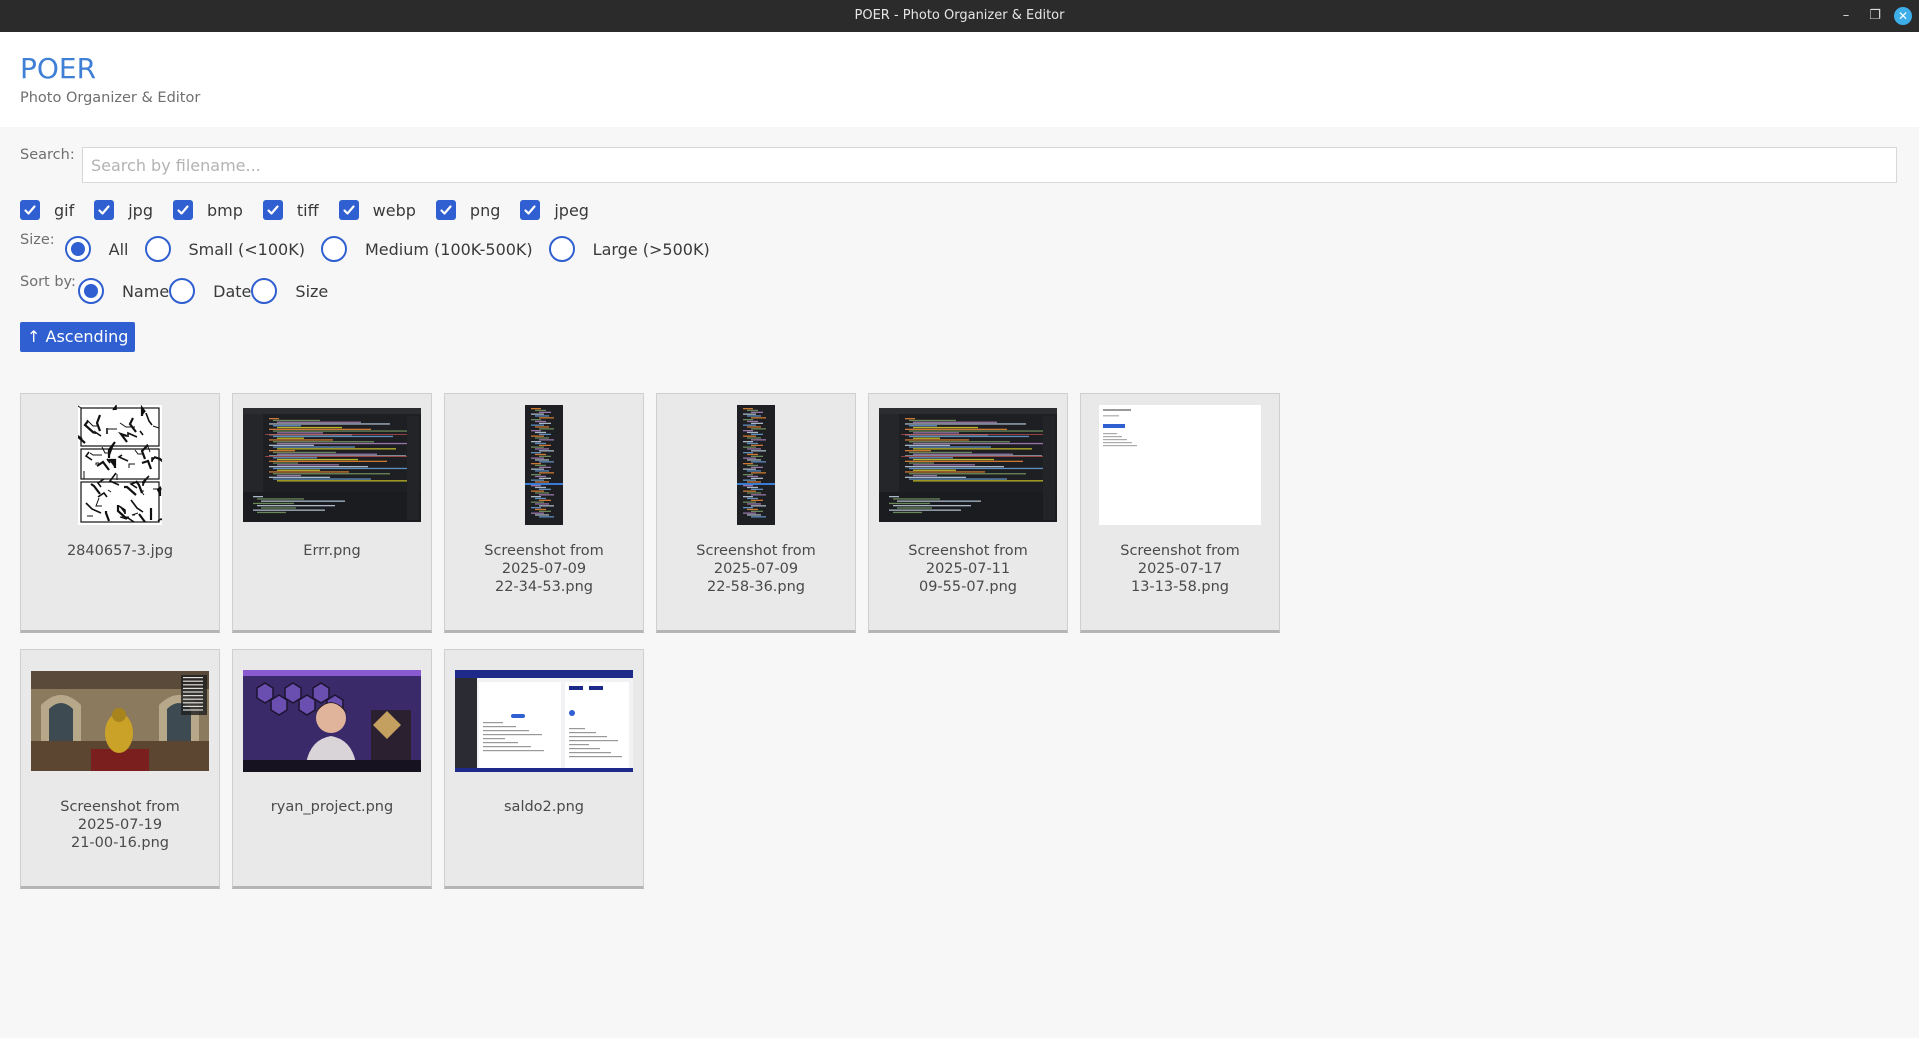 Image resolution: width=1919 pixels, height=1038 pixels. I want to click on image-tile: saldo2.png, so click(544, 769).